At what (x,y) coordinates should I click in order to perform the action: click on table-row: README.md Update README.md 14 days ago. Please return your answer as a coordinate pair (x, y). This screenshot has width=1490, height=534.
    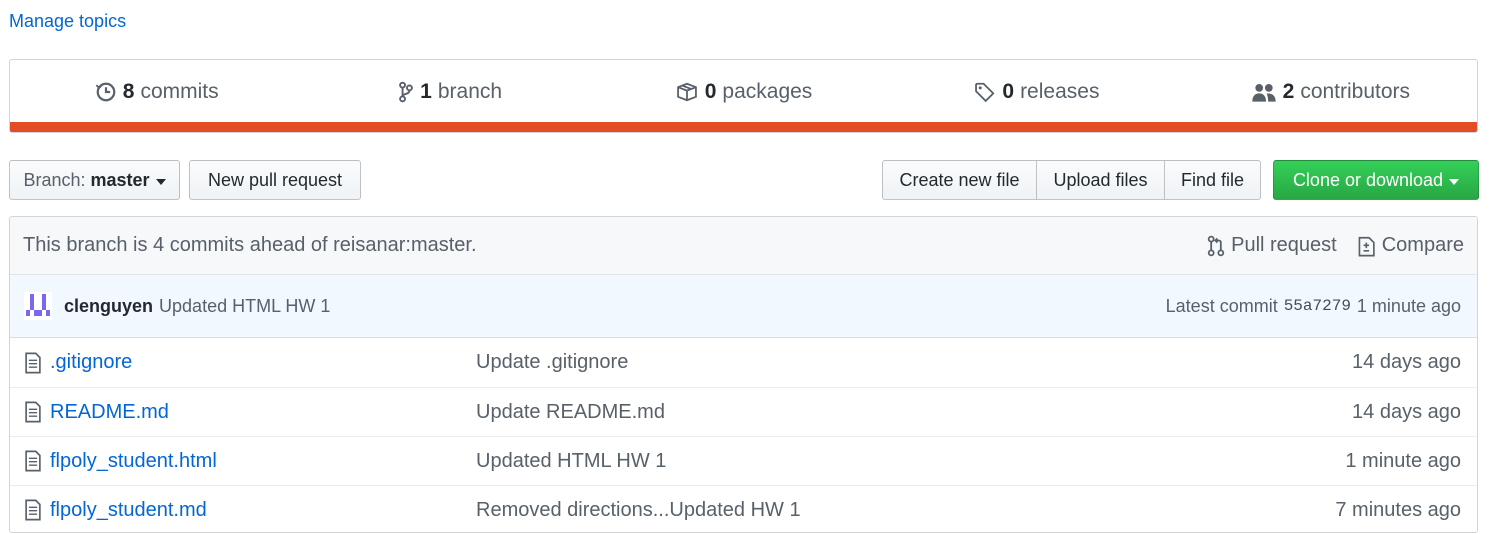
    Looking at the image, I should click on (743, 411).